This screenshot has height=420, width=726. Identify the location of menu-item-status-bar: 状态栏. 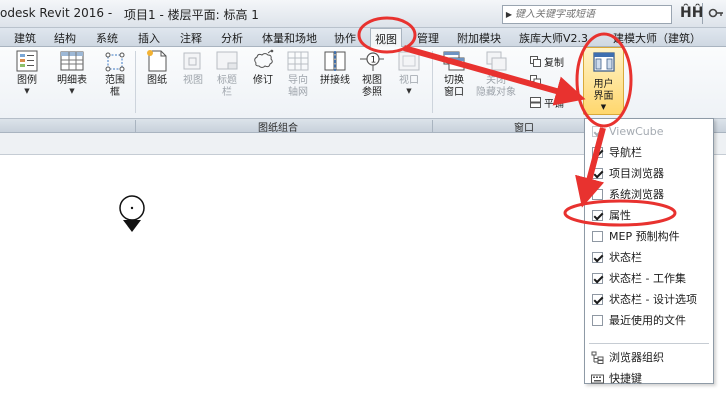
(649, 257).